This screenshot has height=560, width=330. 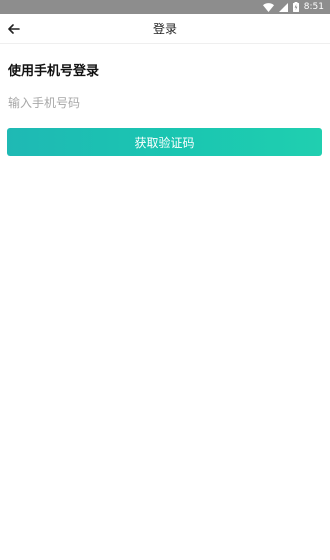 I want to click on battery-charging-icon, so click(x=295, y=7).